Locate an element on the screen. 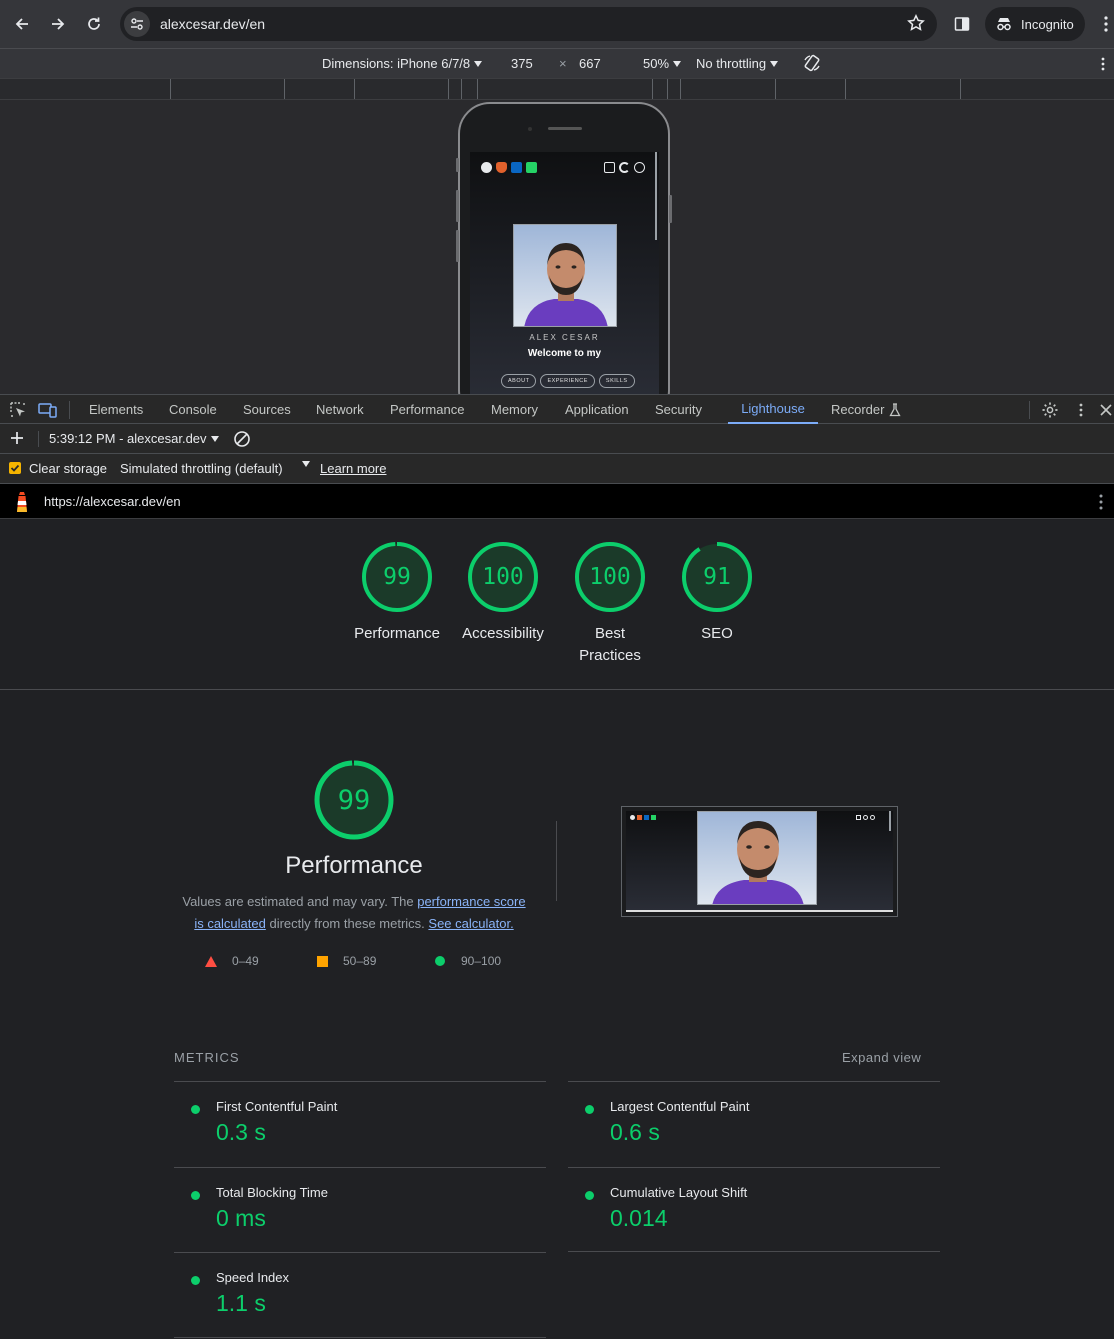 The height and width of the screenshot is (1339, 1114). chevron-down-icon is located at coordinates (214, 438).